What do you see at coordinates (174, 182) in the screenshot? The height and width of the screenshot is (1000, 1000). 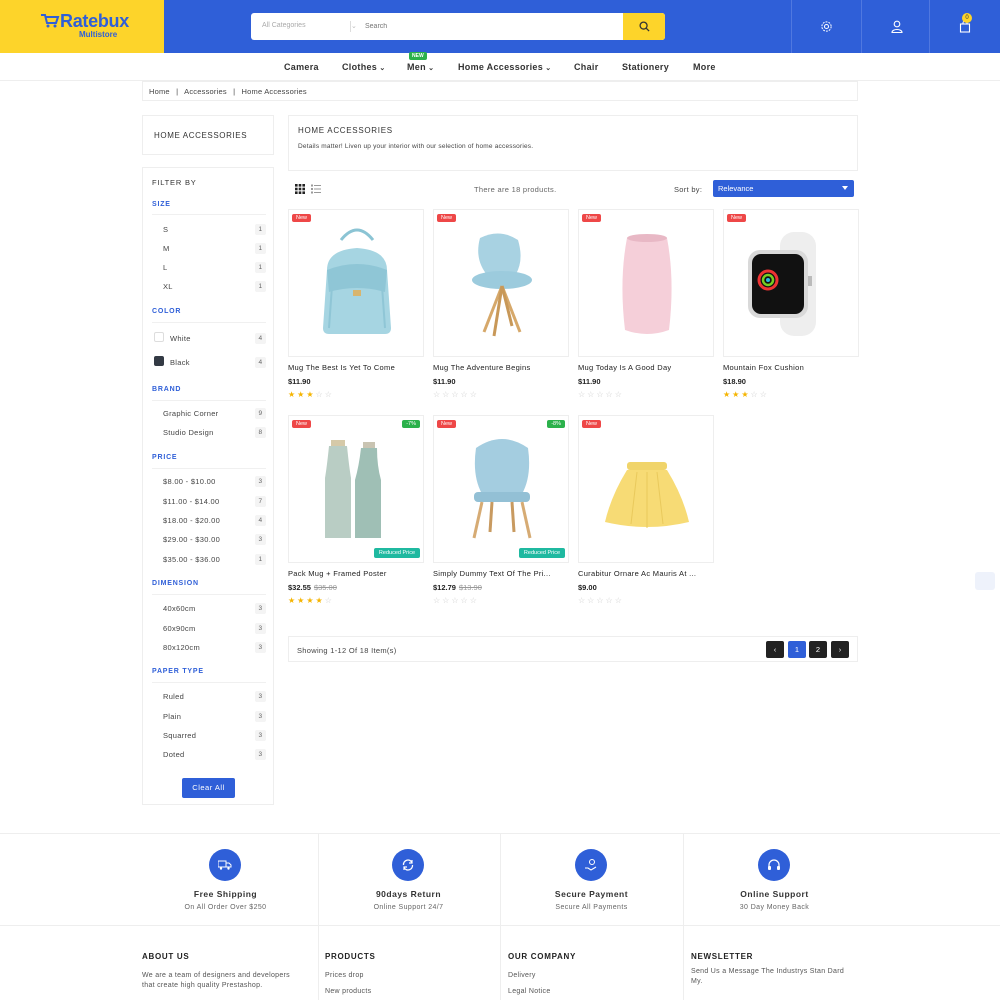 I see `filter-title: FILTER BY` at bounding box center [174, 182].